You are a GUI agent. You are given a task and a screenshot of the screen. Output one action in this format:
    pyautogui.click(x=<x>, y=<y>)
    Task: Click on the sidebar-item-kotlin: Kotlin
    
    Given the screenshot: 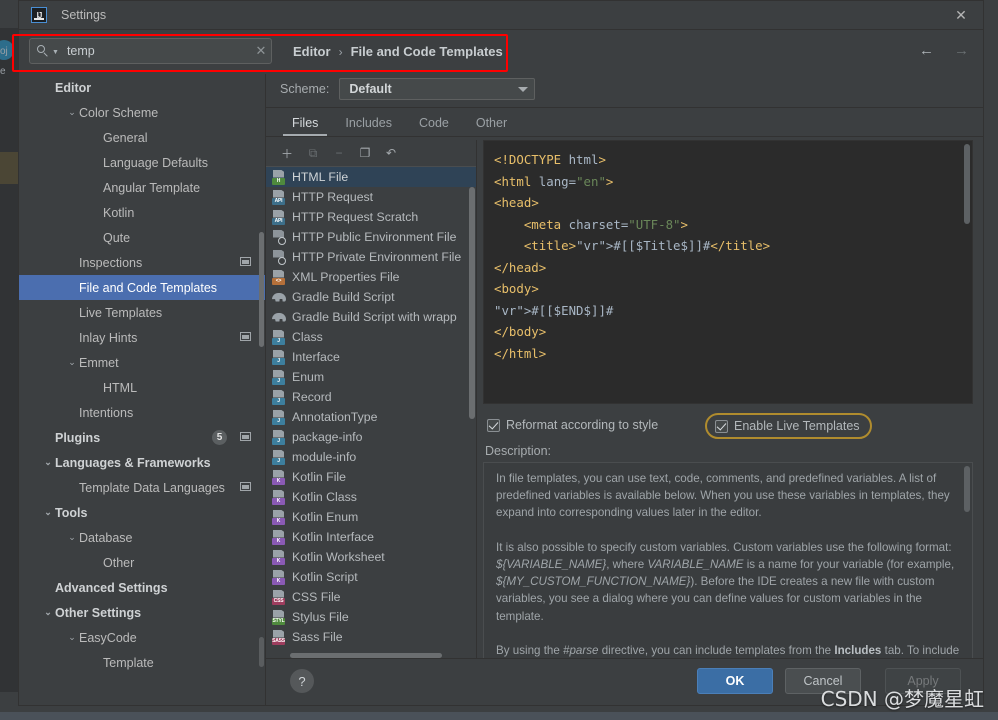 What is the action you would take?
    pyautogui.click(x=142, y=212)
    